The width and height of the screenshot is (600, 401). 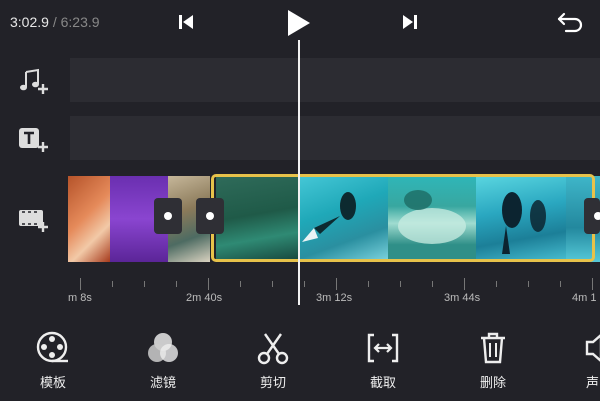 What do you see at coordinates (382, 382) in the screenshot?
I see `trim-tool-label: 截取` at bounding box center [382, 382].